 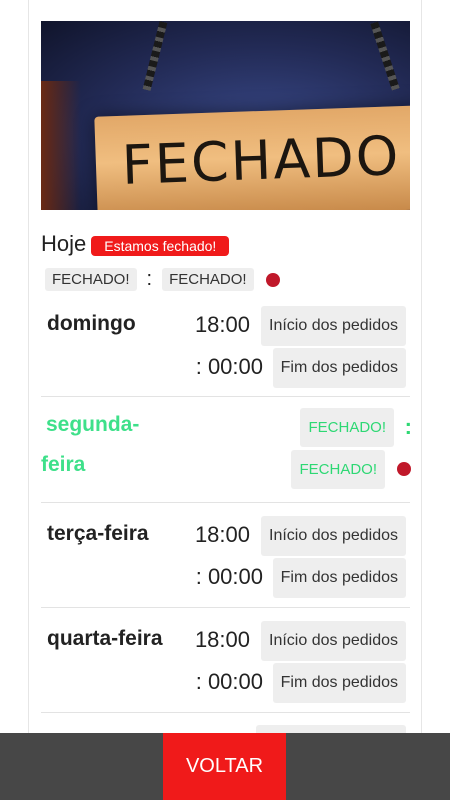 What do you see at coordinates (63, 464) in the screenshot?
I see `day-name-line2: feira` at bounding box center [63, 464].